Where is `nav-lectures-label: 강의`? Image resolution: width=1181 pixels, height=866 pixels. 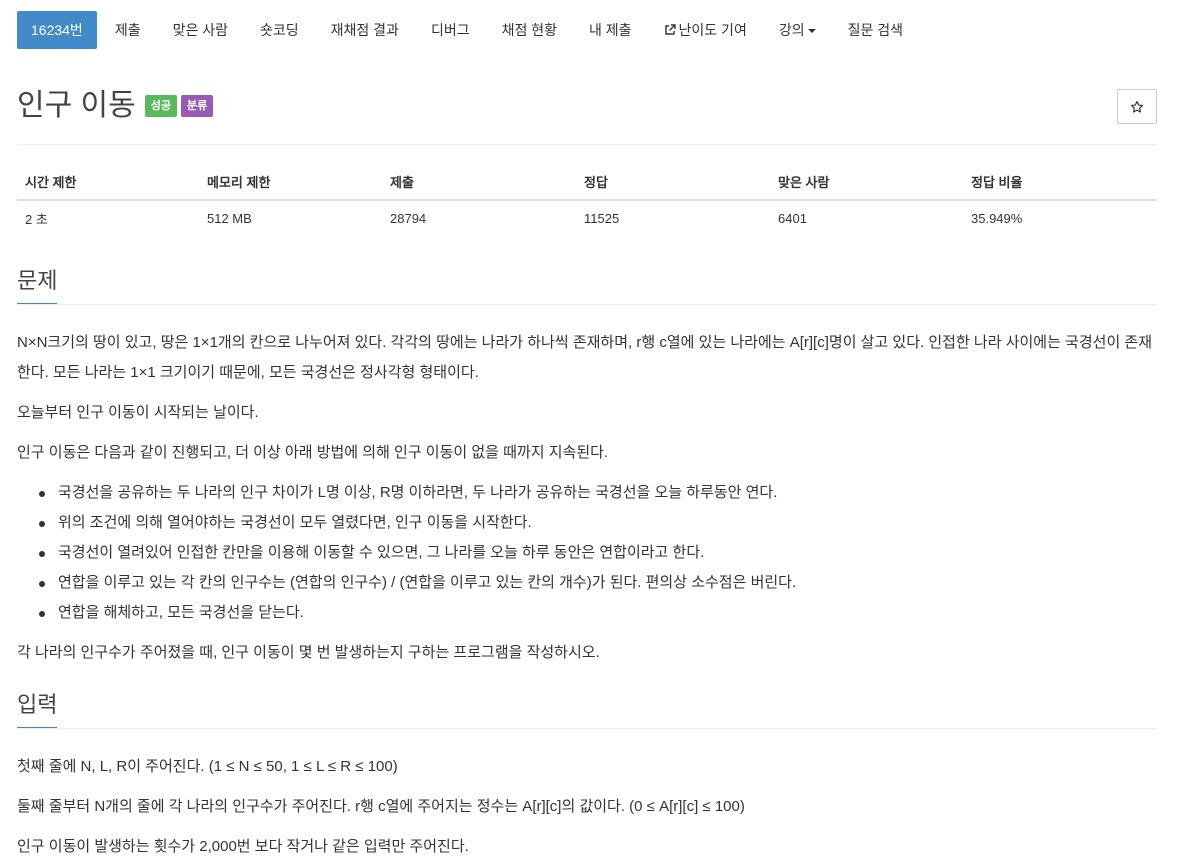
nav-lectures-label: 강의 is located at coordinates (791, 30).